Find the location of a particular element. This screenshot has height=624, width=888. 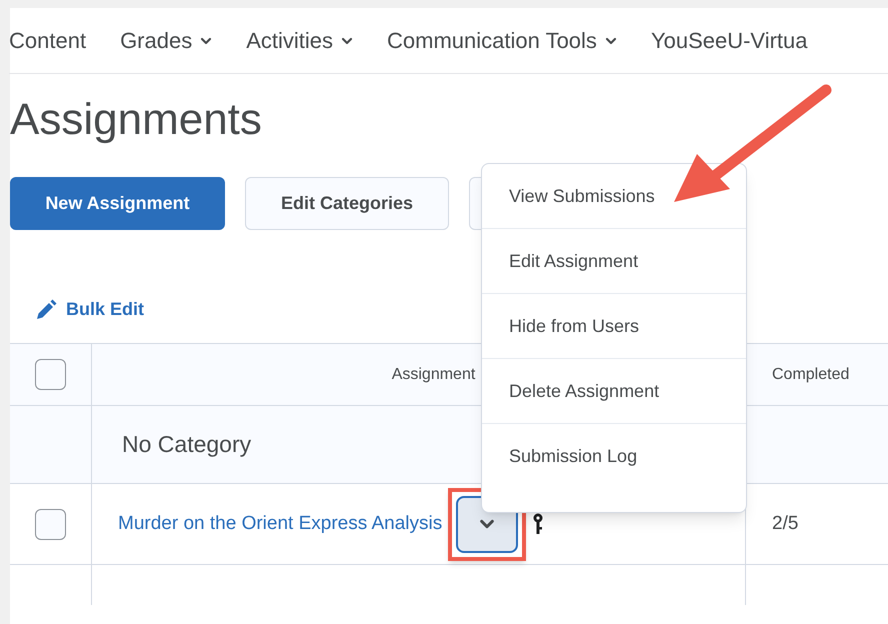

nav-link: Grades is located at coordinates (166, 40).